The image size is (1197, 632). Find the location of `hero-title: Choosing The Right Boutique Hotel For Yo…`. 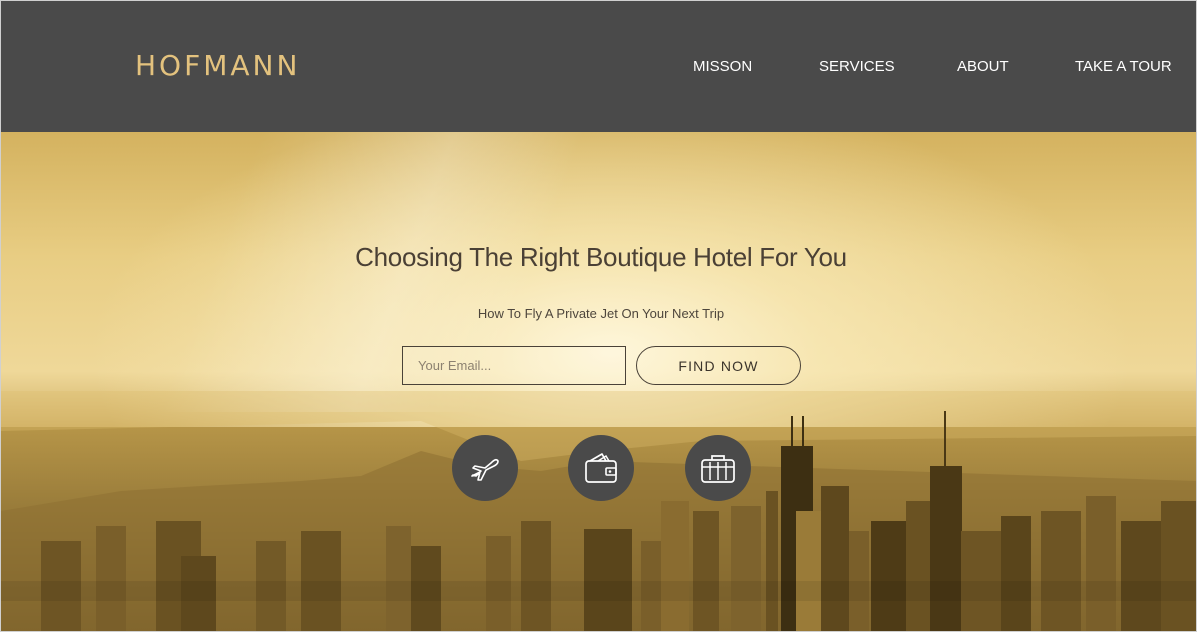

hero-title: Choosing The Right Boutique Hotel For Yo… is located at coordinates (601, 257).